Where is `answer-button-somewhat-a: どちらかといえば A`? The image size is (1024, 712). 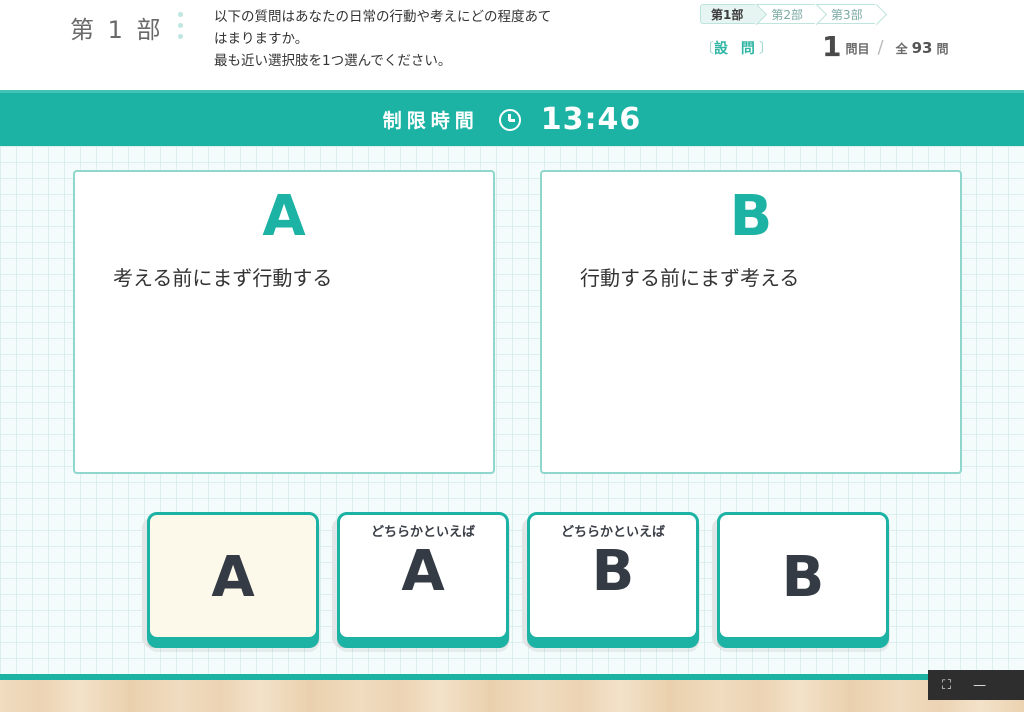
answer-button-somewhat-a: どちらかといえば A is located at coordinates (423, 576).